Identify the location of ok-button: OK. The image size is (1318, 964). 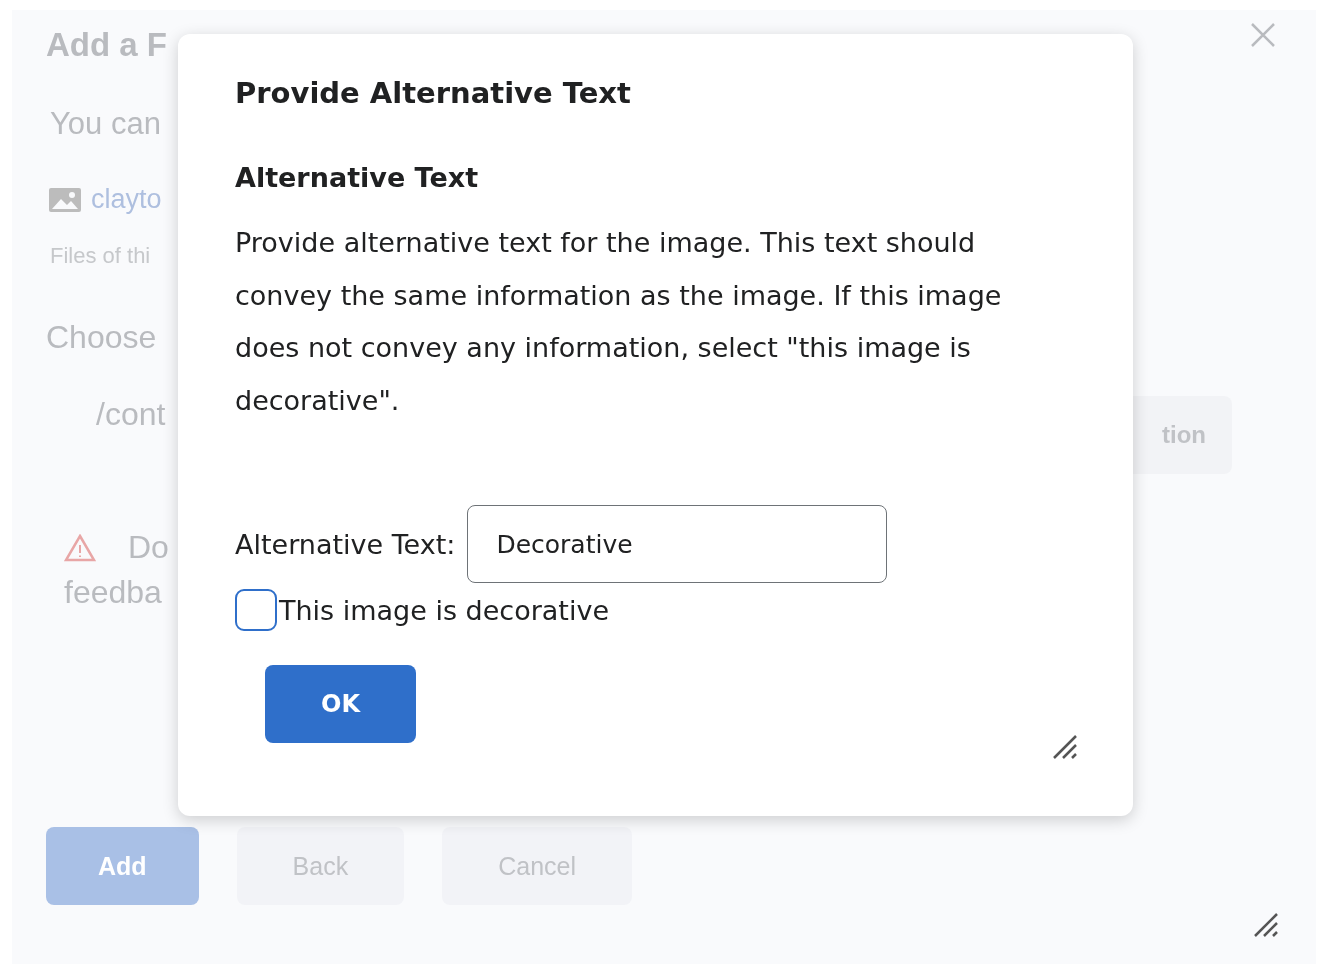
(340, 704).